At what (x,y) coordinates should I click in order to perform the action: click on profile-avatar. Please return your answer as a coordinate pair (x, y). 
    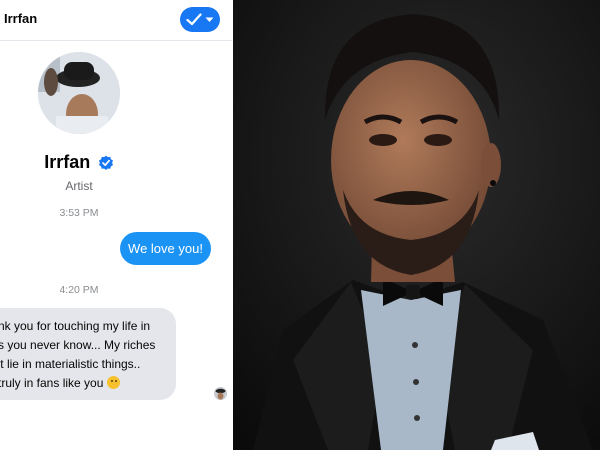
    Looking at the image, I should click on (79, 93).